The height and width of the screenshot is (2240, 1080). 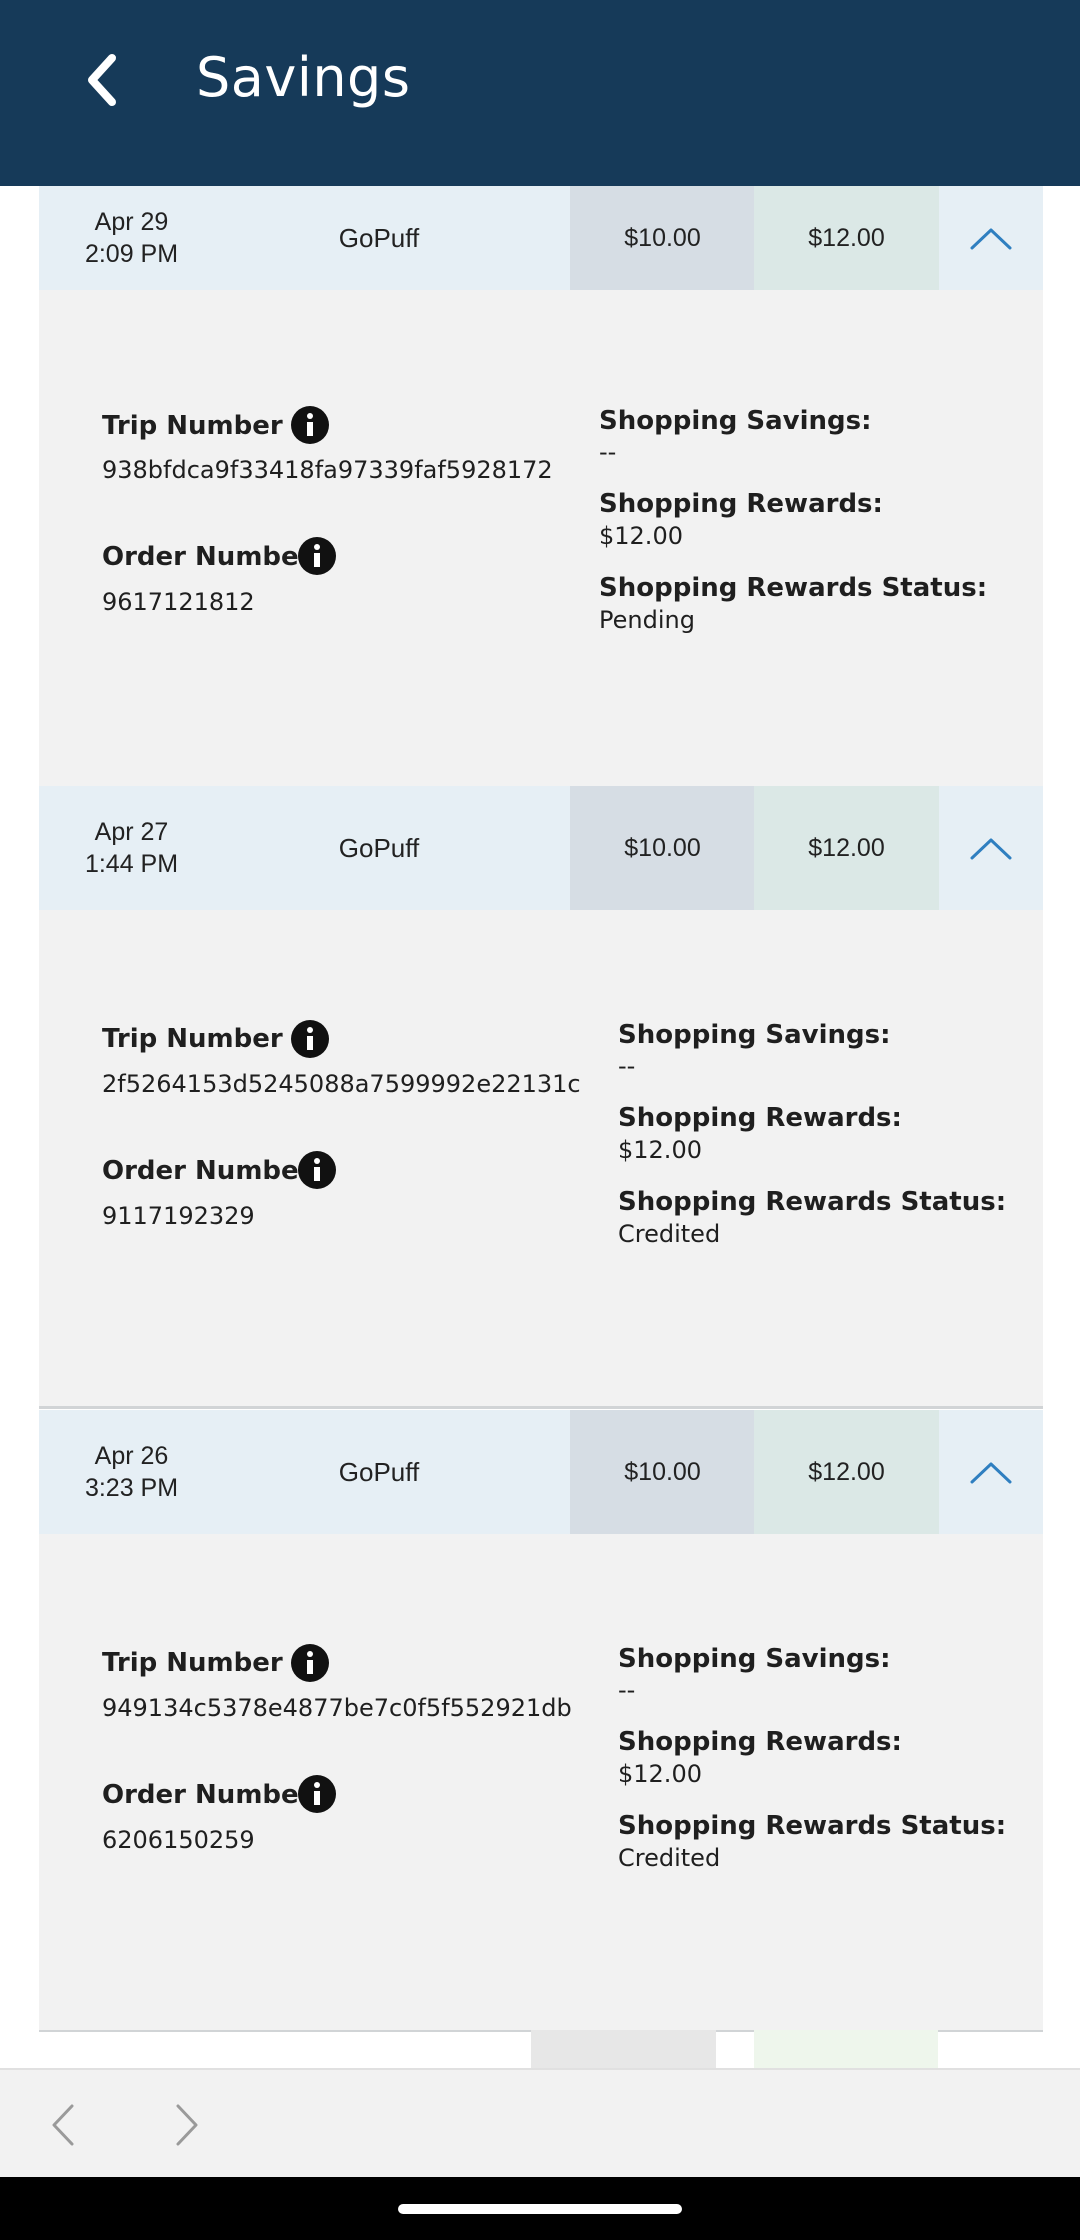 I want to click on browser-back-button, so click(x=63, y=2125).